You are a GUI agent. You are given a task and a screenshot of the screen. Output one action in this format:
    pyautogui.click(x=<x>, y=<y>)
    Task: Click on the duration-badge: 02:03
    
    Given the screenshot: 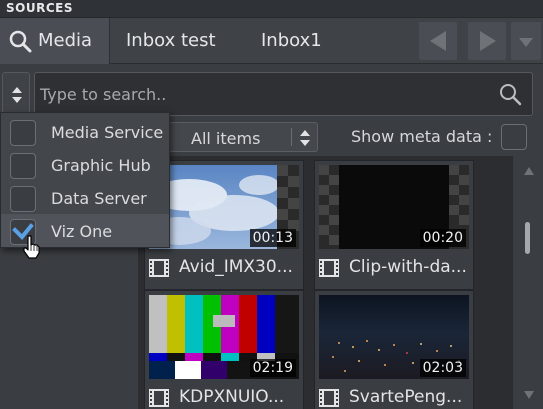 What is the action you would take?
    pyautogui.click(x=442, y=368)
    